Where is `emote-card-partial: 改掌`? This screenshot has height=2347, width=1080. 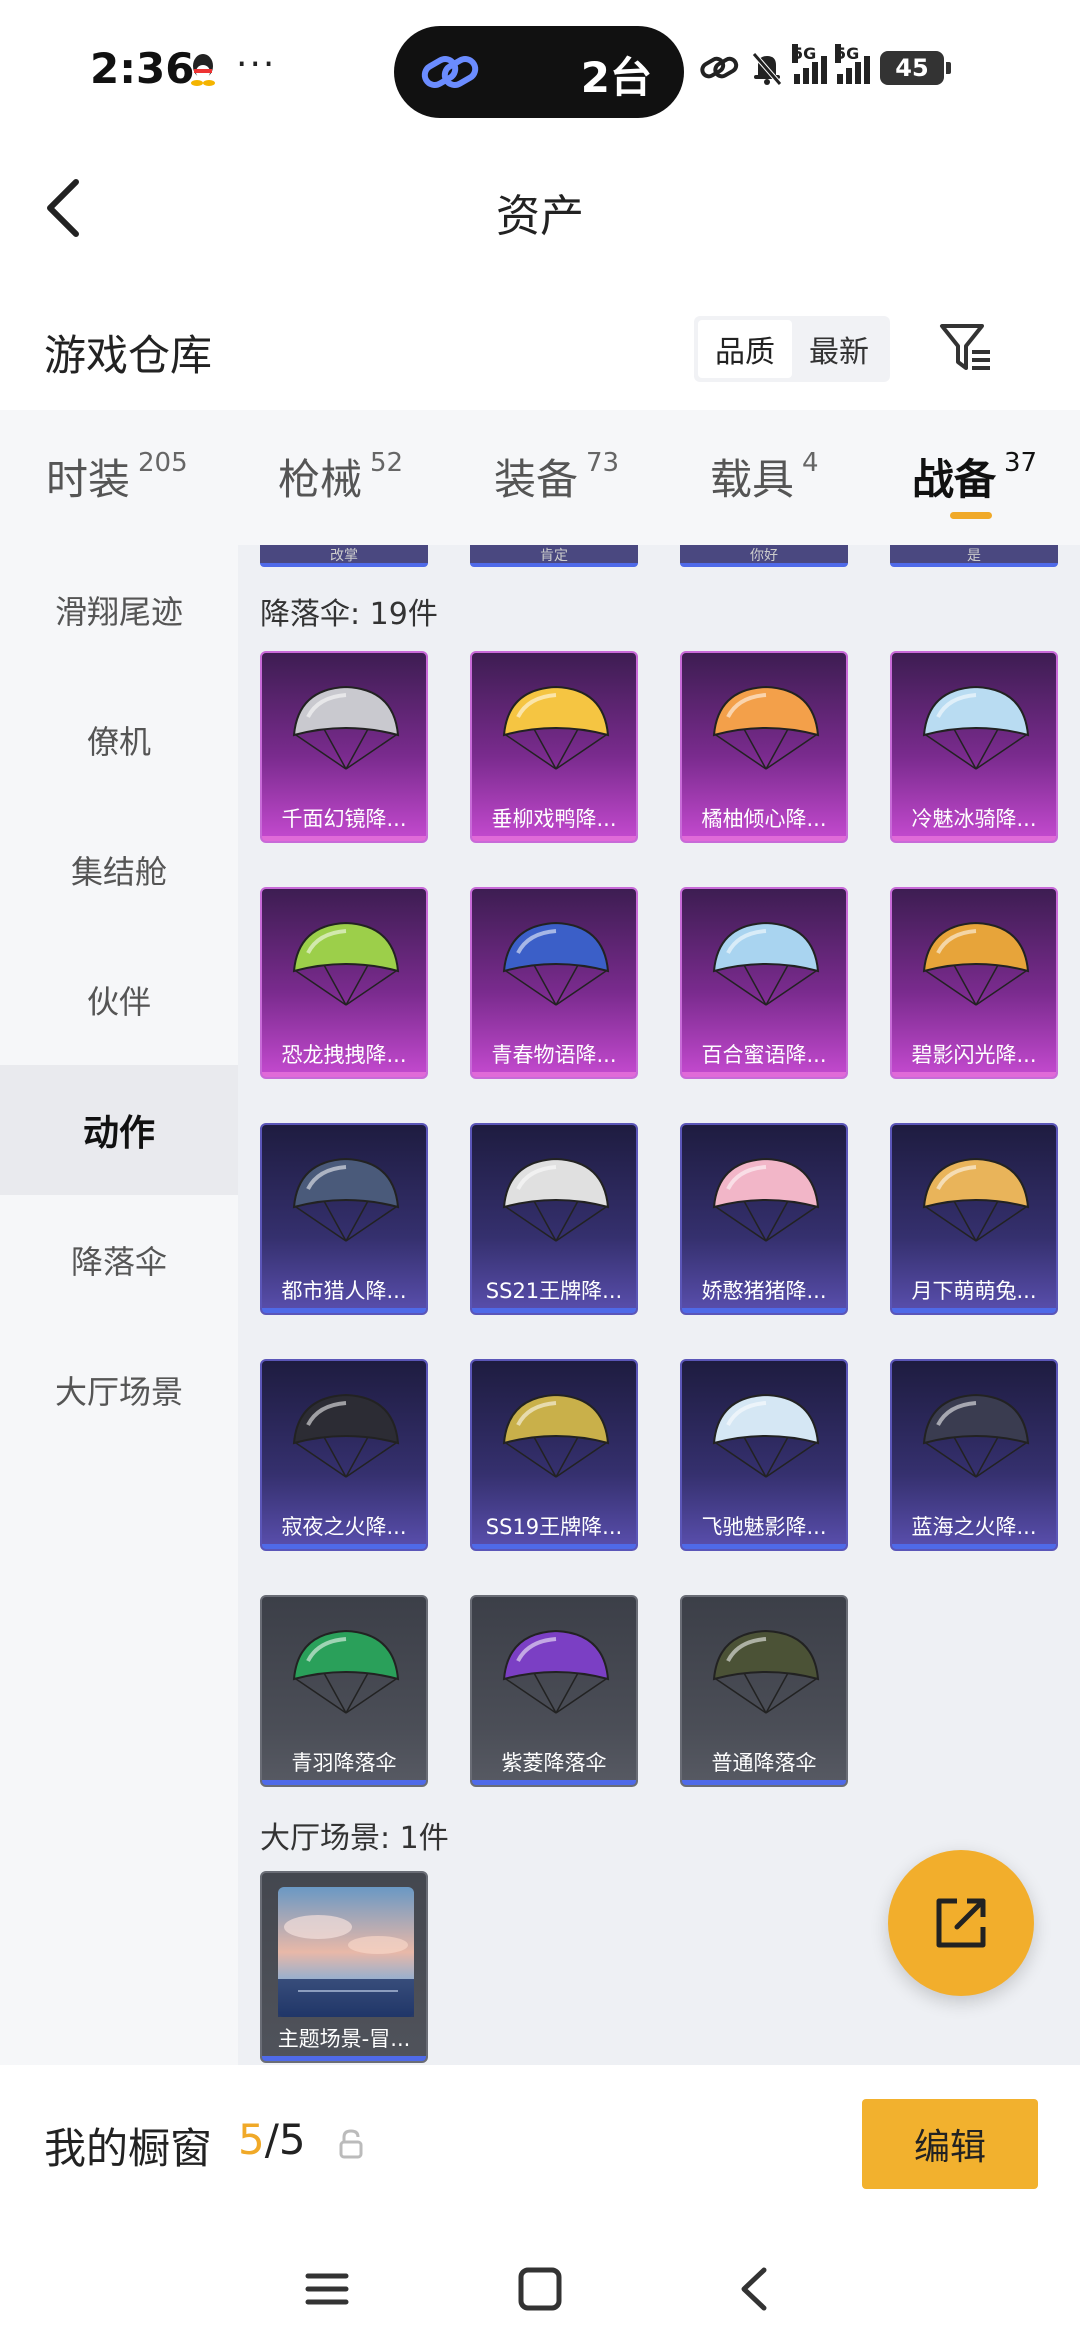 emote-card-partial: 改掌 is located at coordinates (344, 556).